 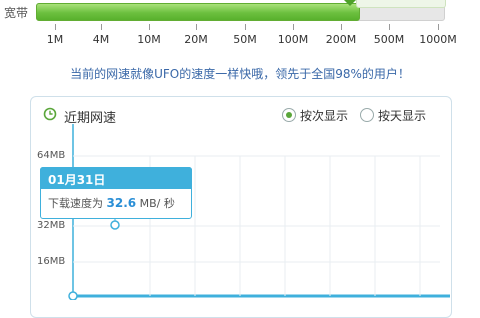 What do you see at coordinates (341, 39) in the screenshot?
I see `speed-scale-label: 200M` at bounding box center [341, 39].